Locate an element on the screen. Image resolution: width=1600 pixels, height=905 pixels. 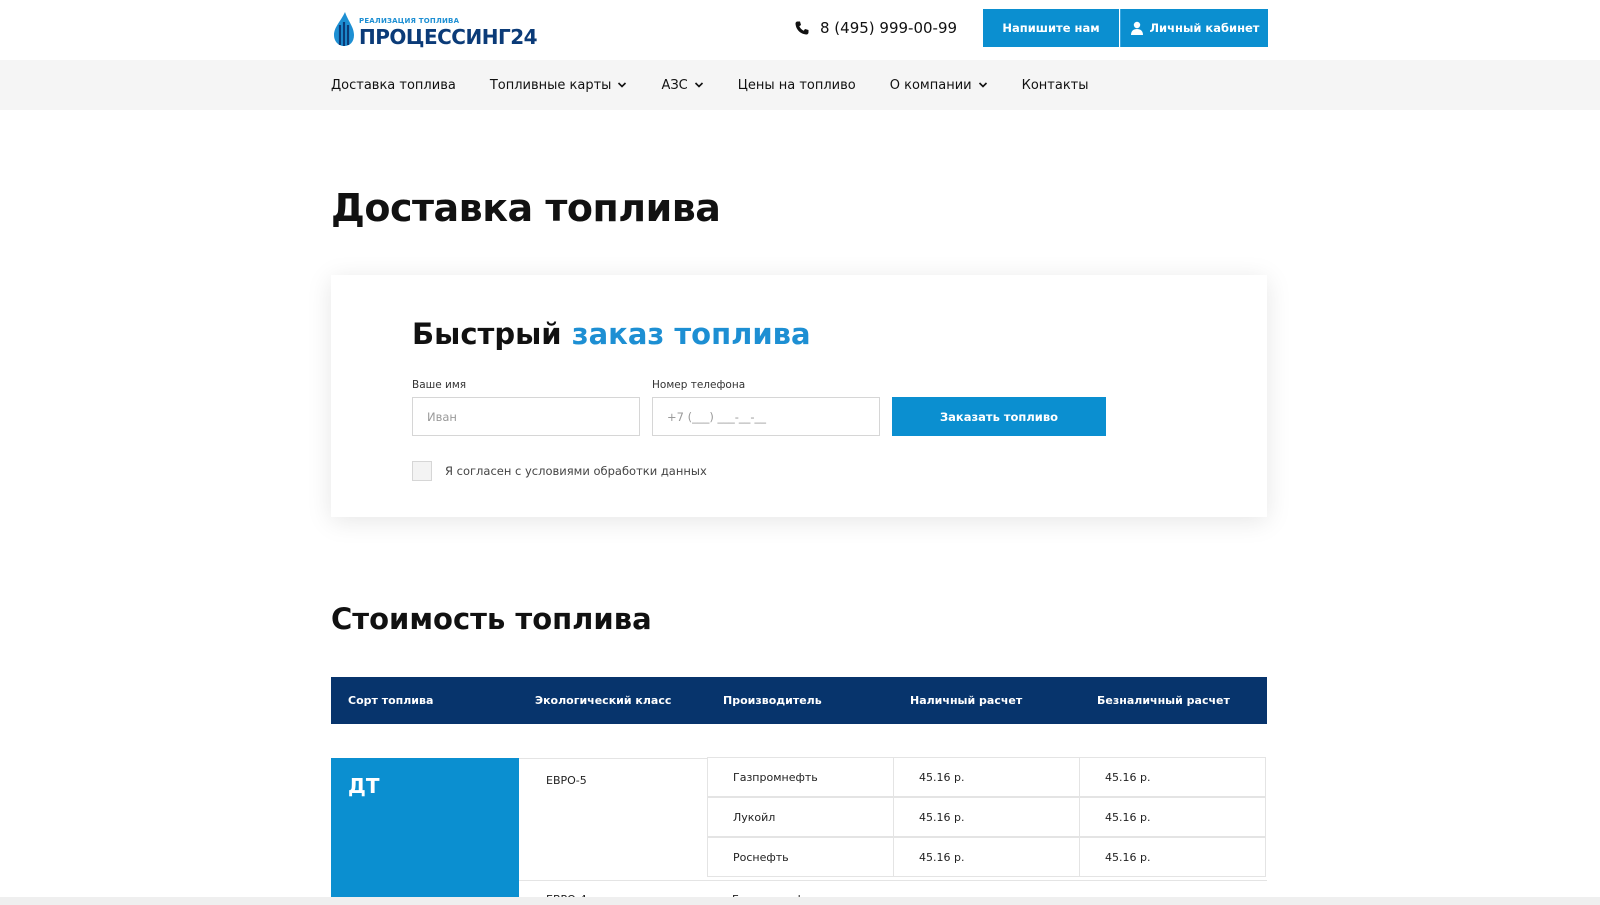
user-icon is located at coordinates (1136, 28).